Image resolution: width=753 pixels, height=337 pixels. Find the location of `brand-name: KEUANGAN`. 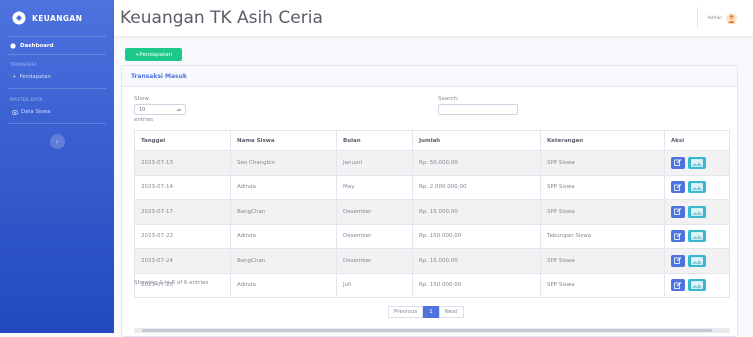

brand-name: KEUANGAN is located at coordinates (57, 18).